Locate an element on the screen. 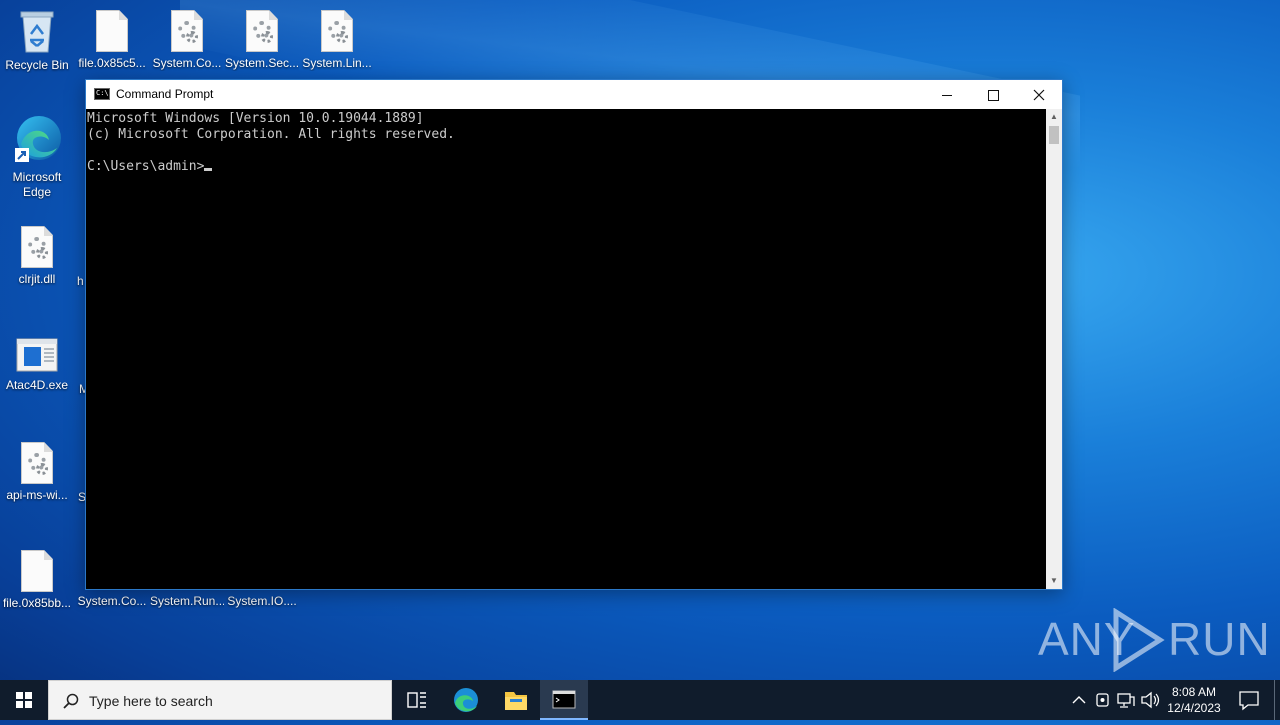 The width and height of the screenshot is (1280, 725). window-titlebar: C:\ Command Prompt is located at coordinates (574, 94).